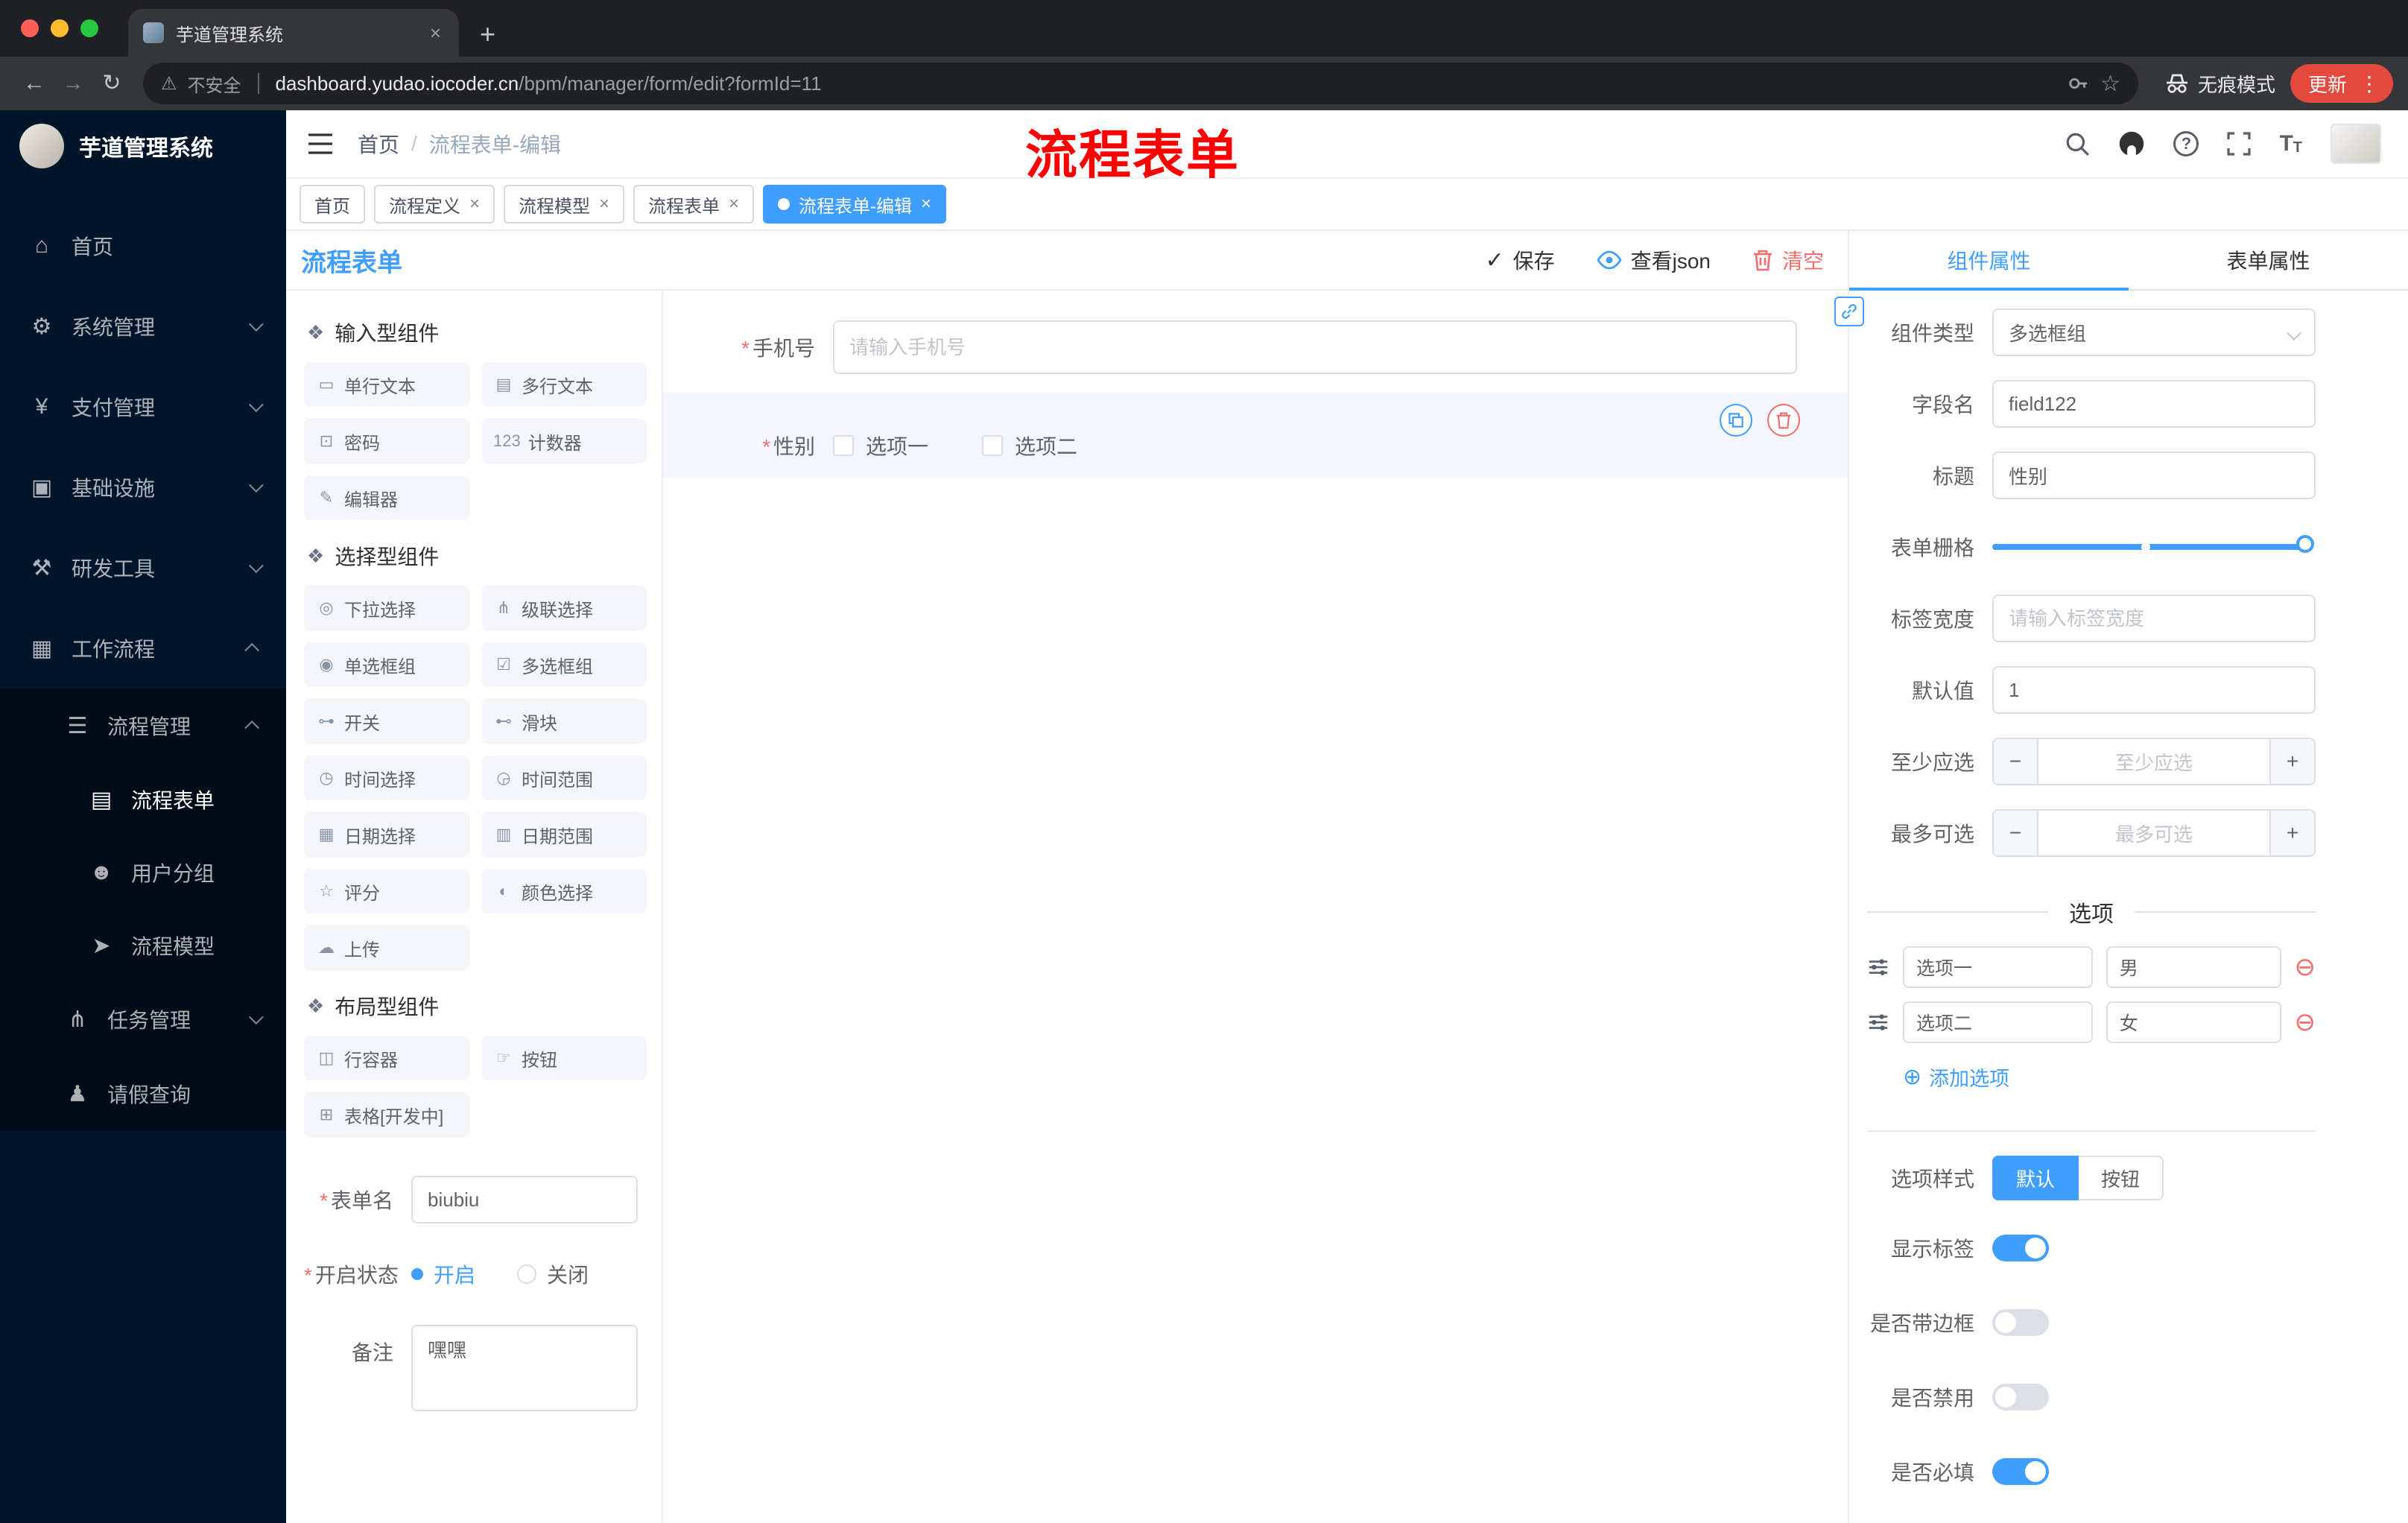  I want to click on sidebar-item-process-management: ☰ 流程管理, so click(143, 726).